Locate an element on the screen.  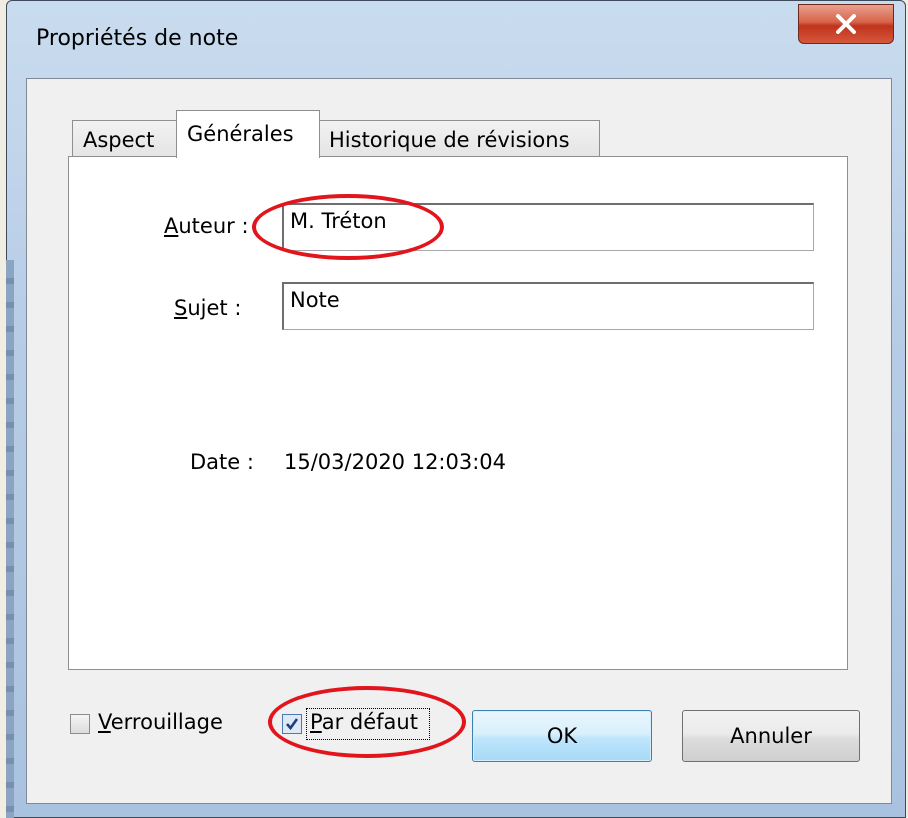
close-icon is located at coordinates (846, 24).